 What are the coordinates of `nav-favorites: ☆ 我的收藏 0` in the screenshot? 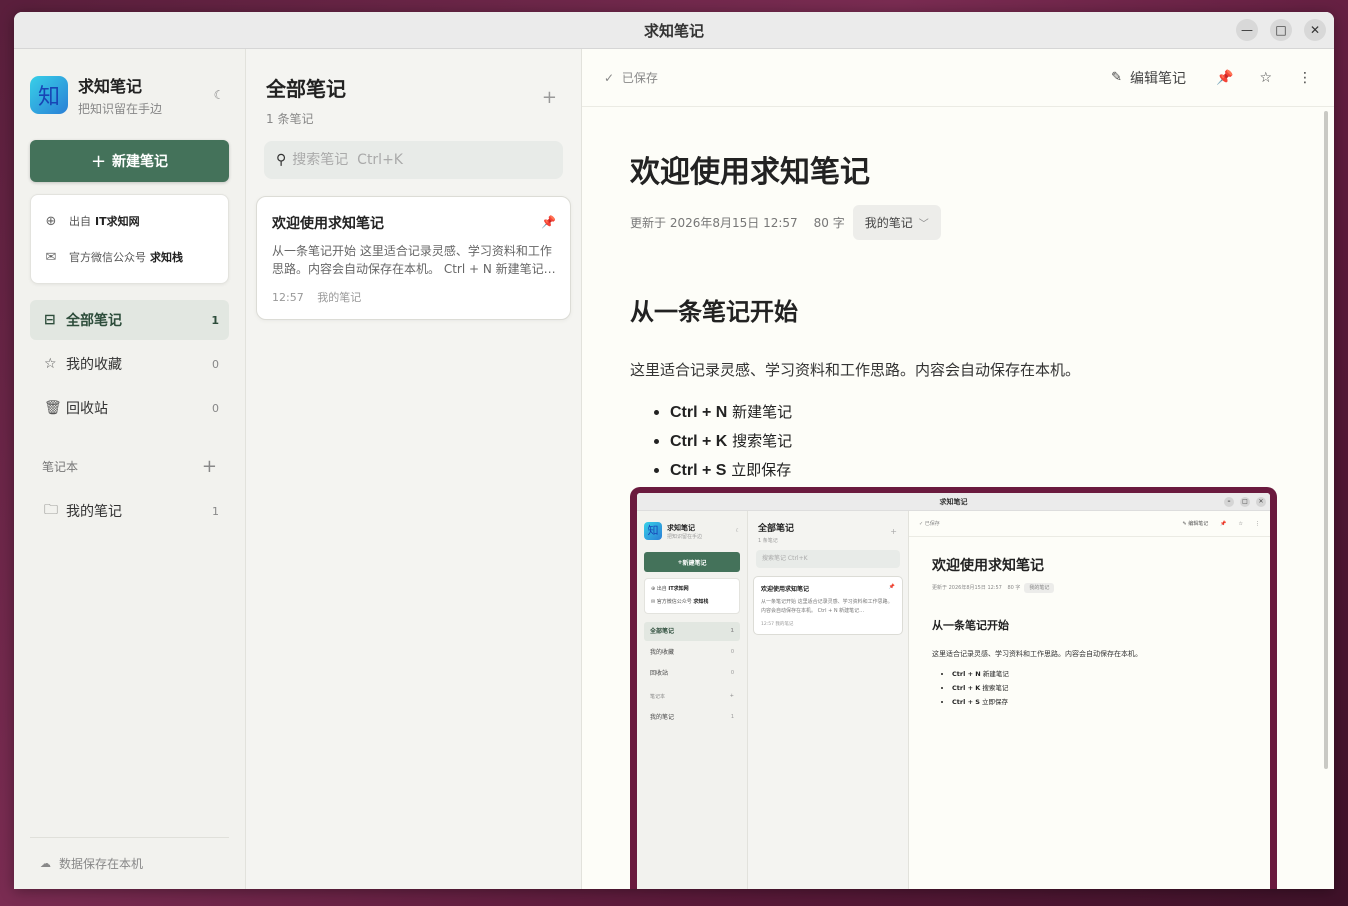 It's located at (129, 364).